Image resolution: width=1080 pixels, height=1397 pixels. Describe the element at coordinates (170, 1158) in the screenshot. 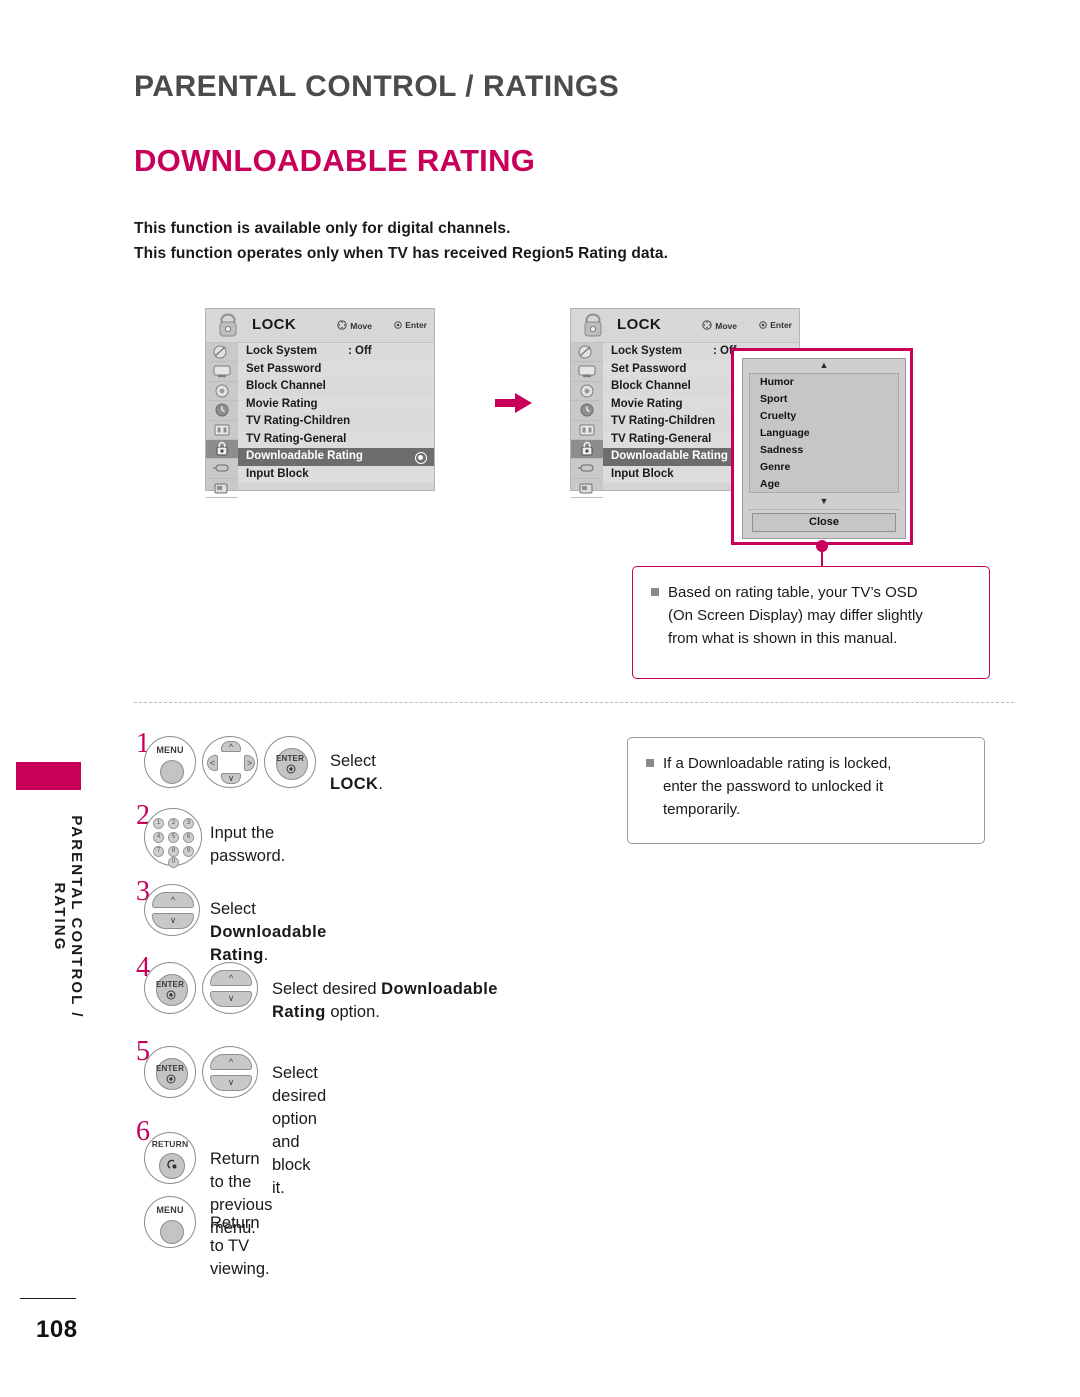

I see `return-button: RETURN` at that location.